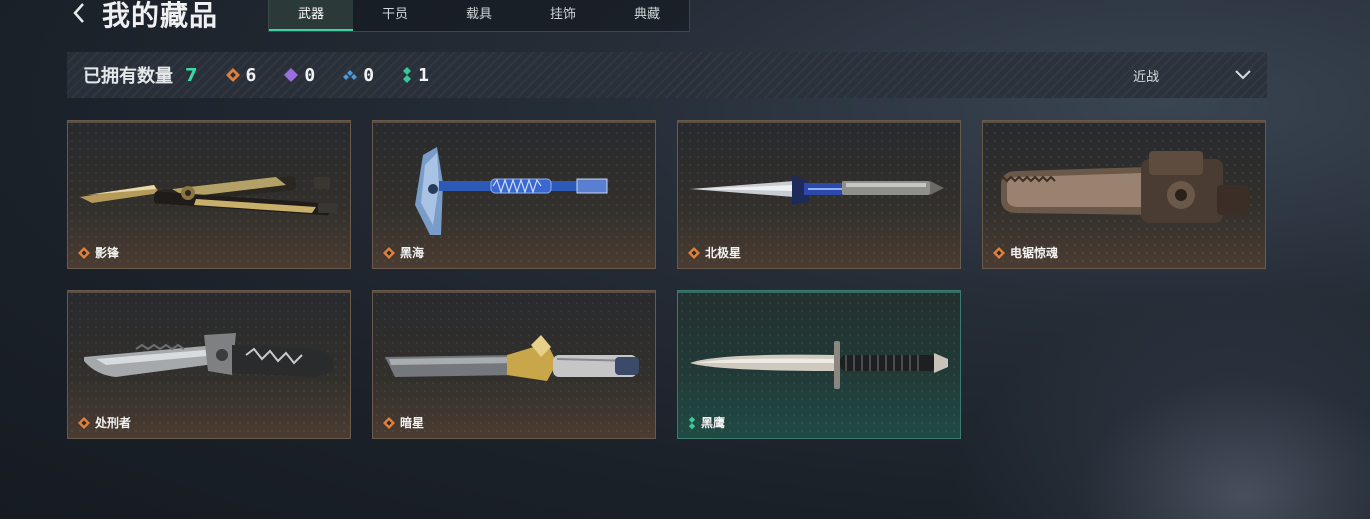  I want to click on blue-count: 0, so click(369, 75).